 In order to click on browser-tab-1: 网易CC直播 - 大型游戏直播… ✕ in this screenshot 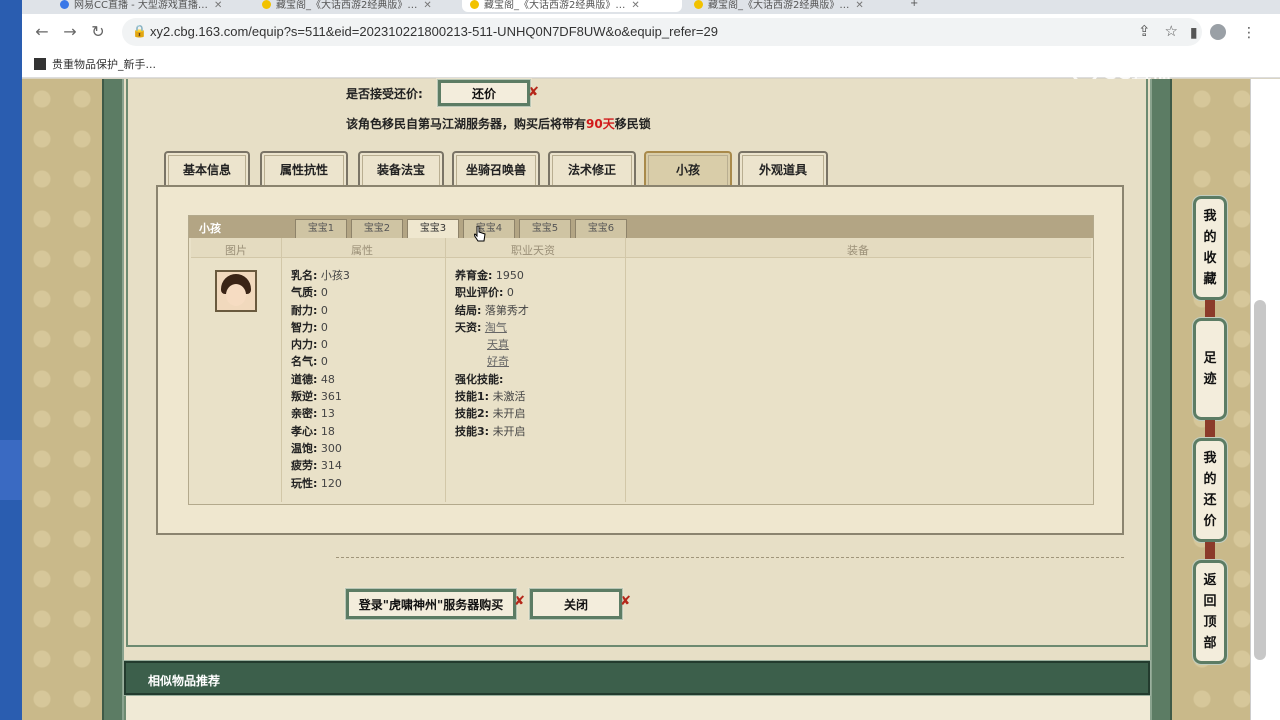, I will do `click(152, 6)`.